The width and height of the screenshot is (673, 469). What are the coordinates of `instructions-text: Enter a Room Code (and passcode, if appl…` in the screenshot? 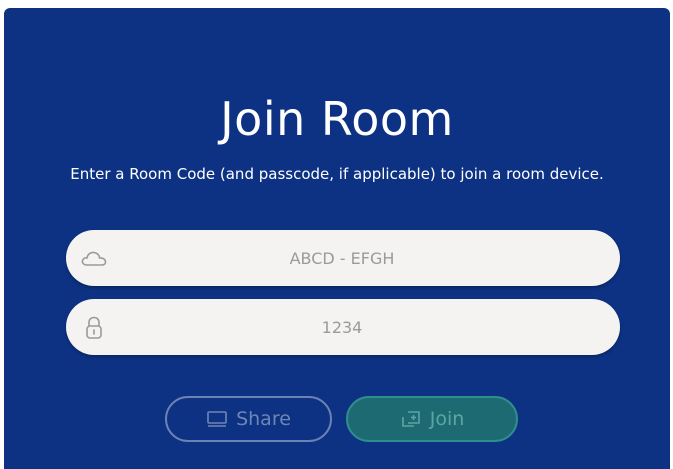 It's located at (337, 174).